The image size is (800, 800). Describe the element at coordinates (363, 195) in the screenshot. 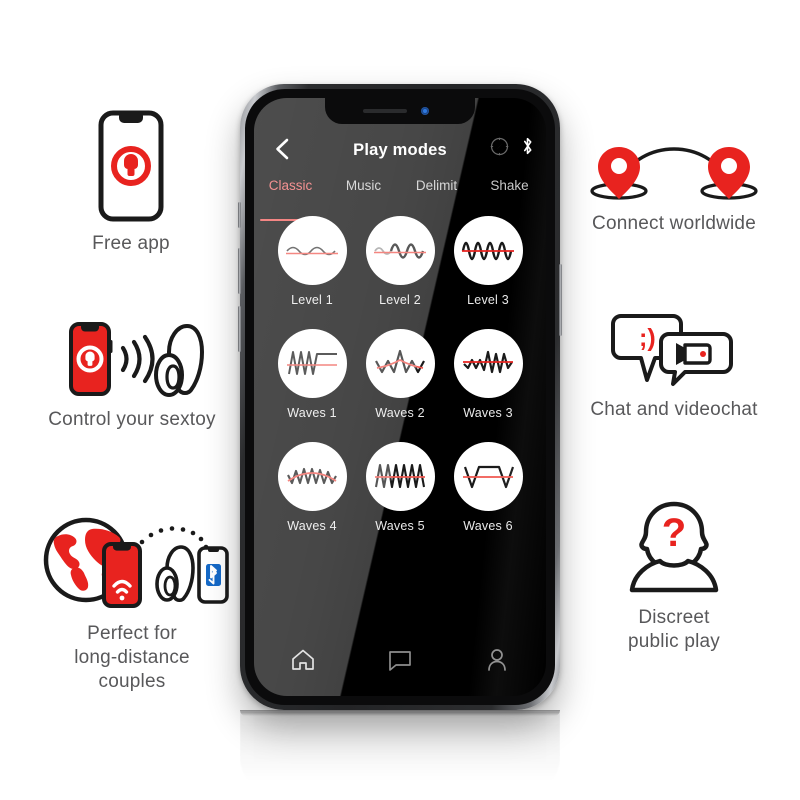

I see `tab-music: Music` at that location.